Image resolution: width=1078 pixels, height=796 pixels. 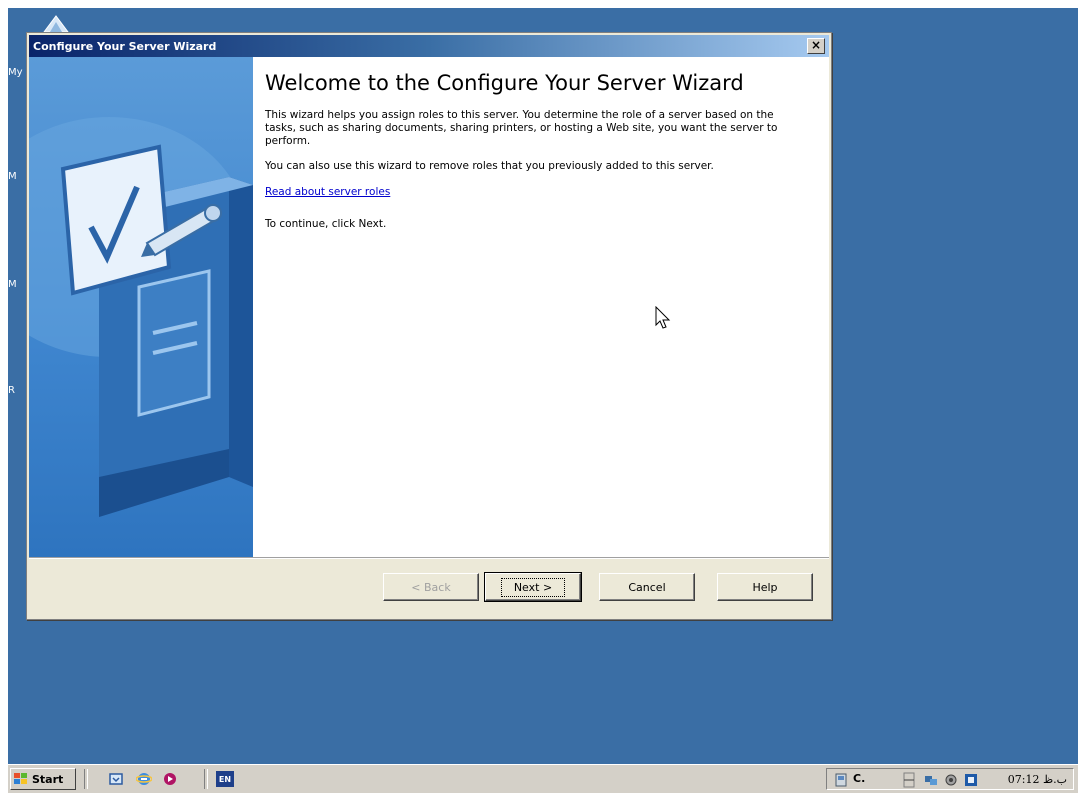 I want to click on wizard-banner, so click(x=141, y=307).